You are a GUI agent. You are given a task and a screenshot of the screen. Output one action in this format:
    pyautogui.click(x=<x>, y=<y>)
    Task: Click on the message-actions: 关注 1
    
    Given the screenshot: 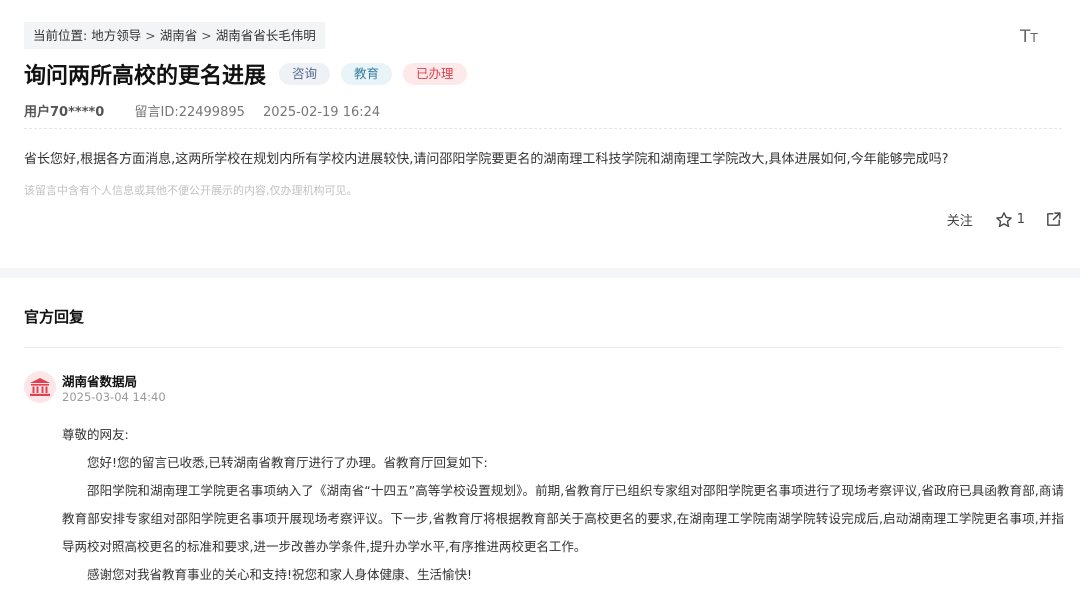 What is the action you would take?
    pyautogui.click(x=1004, y=219)
    